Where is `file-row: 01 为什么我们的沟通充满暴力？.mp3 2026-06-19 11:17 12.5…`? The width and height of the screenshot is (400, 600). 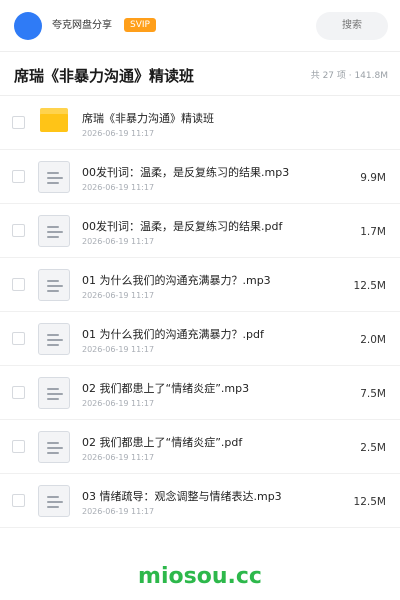
file-row: 01 为什么我们的沟通充满暴力？.mp3 2026-06-19 11:17 12.5… is located at coordinates (200, 285).